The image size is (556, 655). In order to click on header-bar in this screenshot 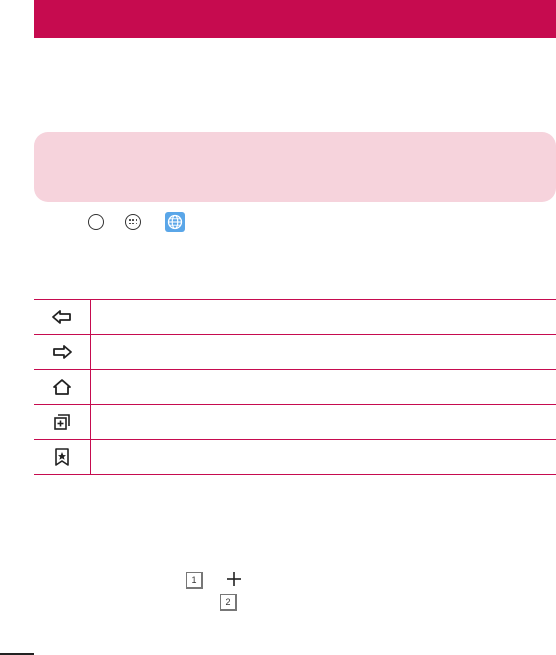, I will do `click(295, 19)`.